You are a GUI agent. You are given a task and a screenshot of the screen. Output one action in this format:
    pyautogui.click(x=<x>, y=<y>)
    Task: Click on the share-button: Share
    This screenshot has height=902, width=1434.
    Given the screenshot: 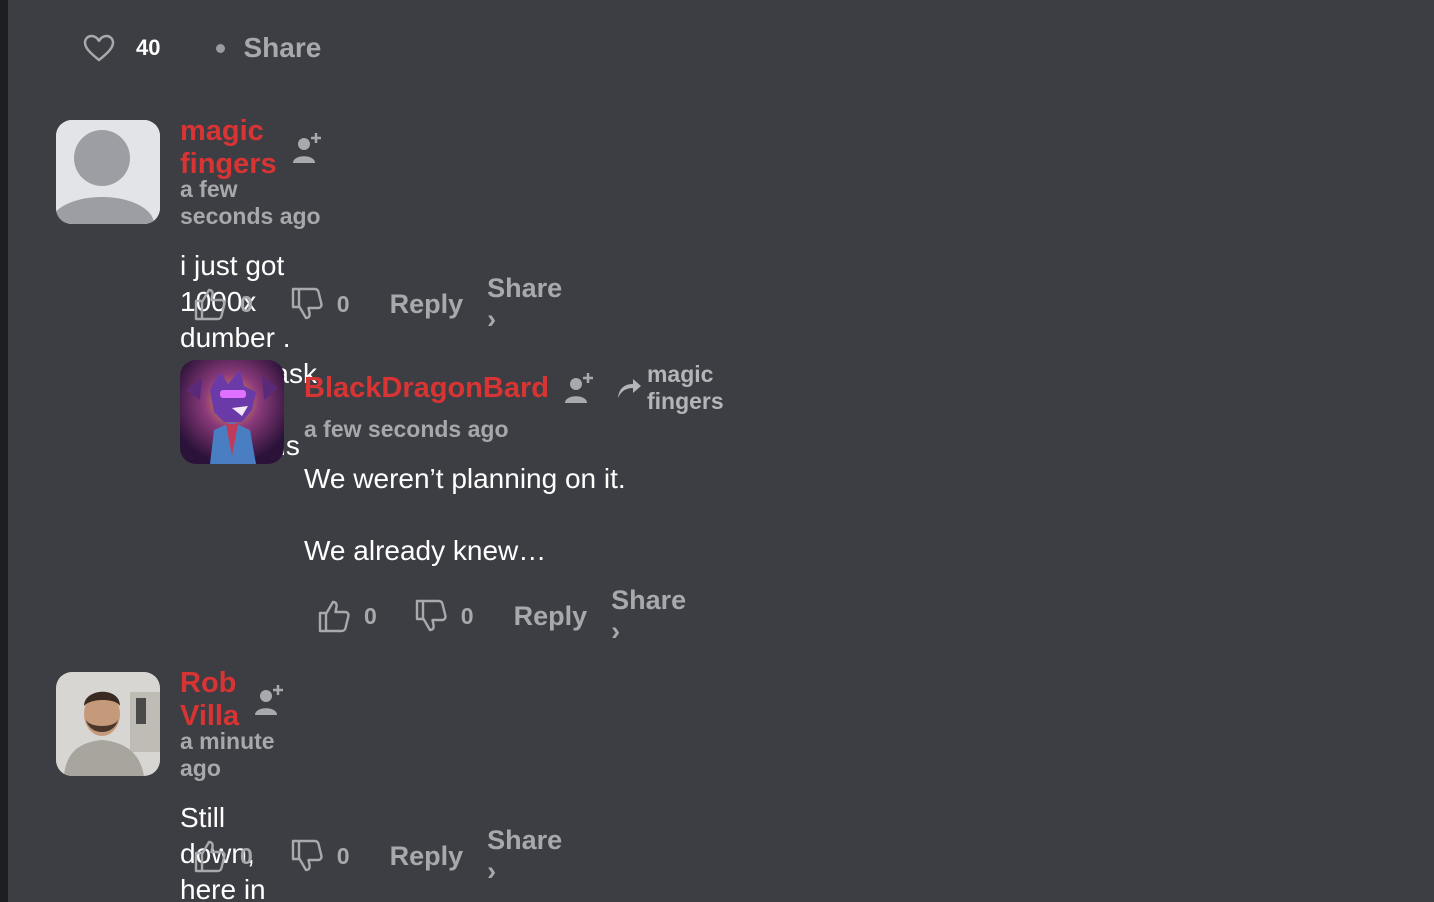 What is the action you would take?
    pyautogui.click(x=282, y=48)
    